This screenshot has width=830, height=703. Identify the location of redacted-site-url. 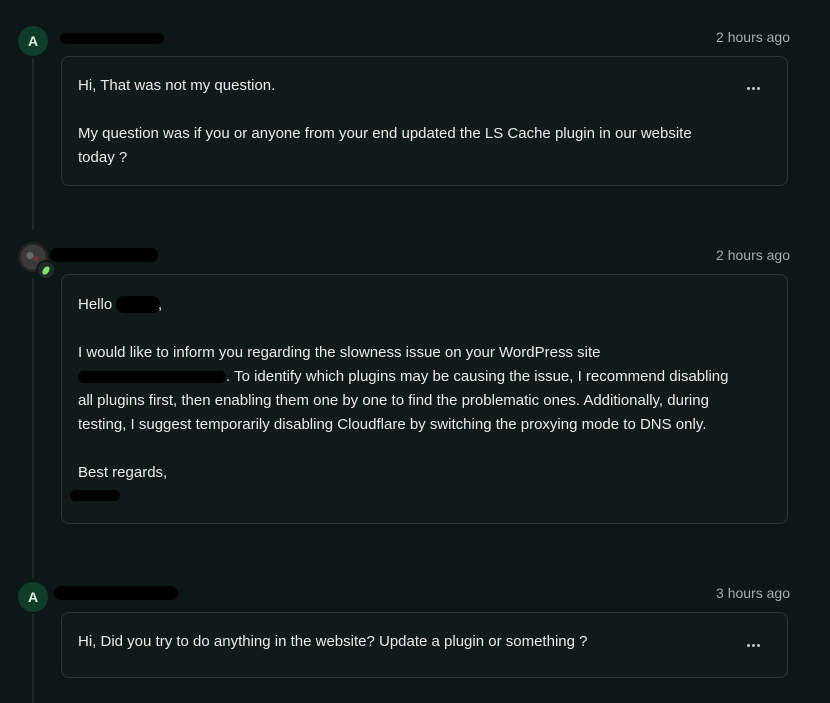
(152, 377).